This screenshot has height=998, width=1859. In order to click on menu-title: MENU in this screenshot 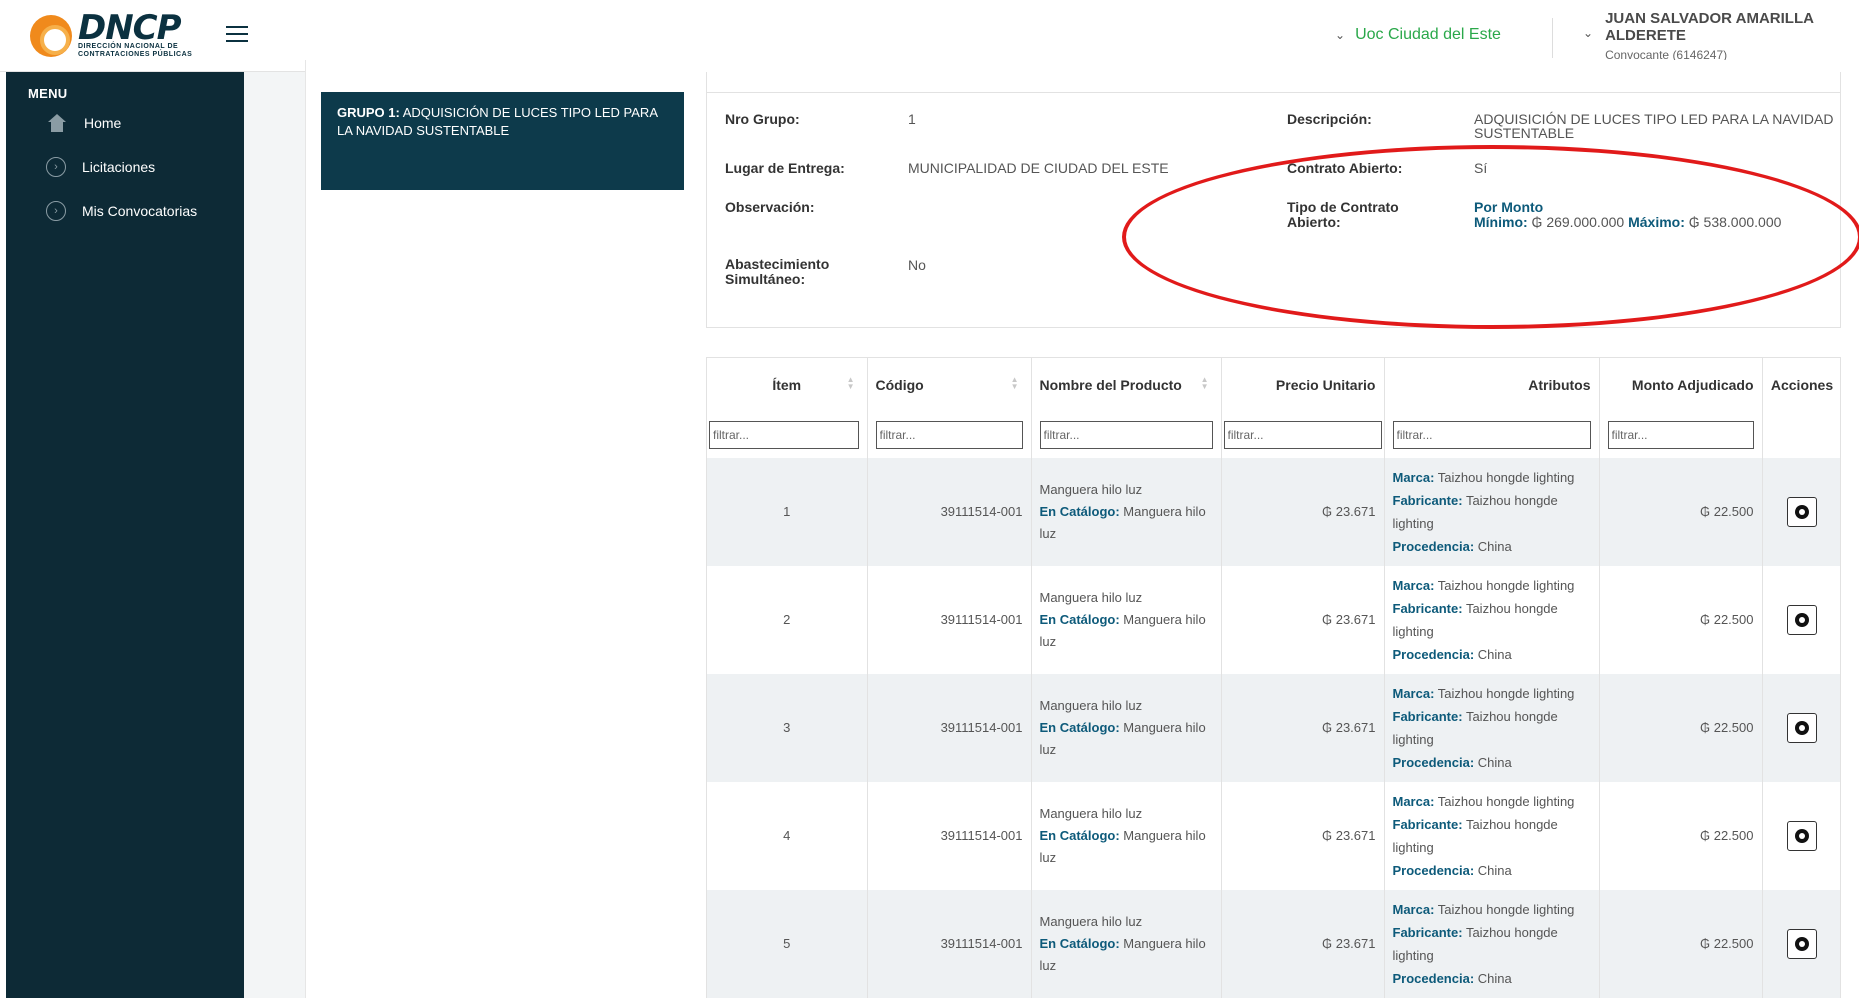, I will do `click(48, 93)`.